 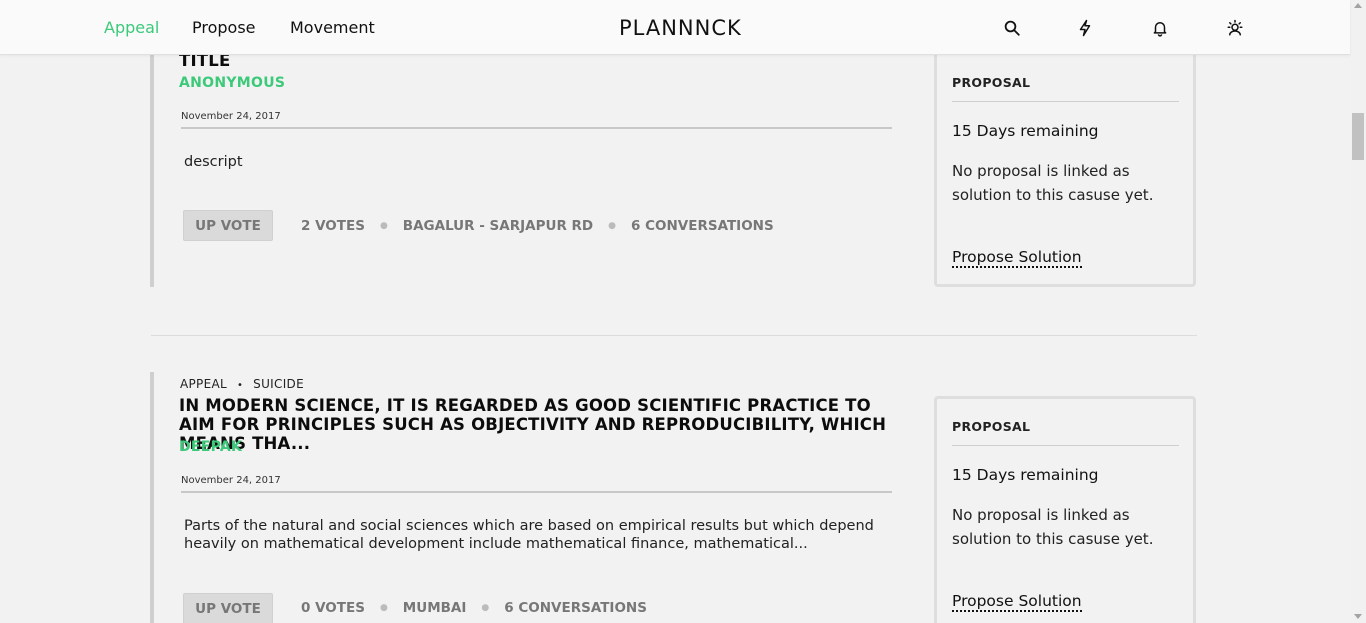 I want to click on search-icon, so click(x=1012, y=28).